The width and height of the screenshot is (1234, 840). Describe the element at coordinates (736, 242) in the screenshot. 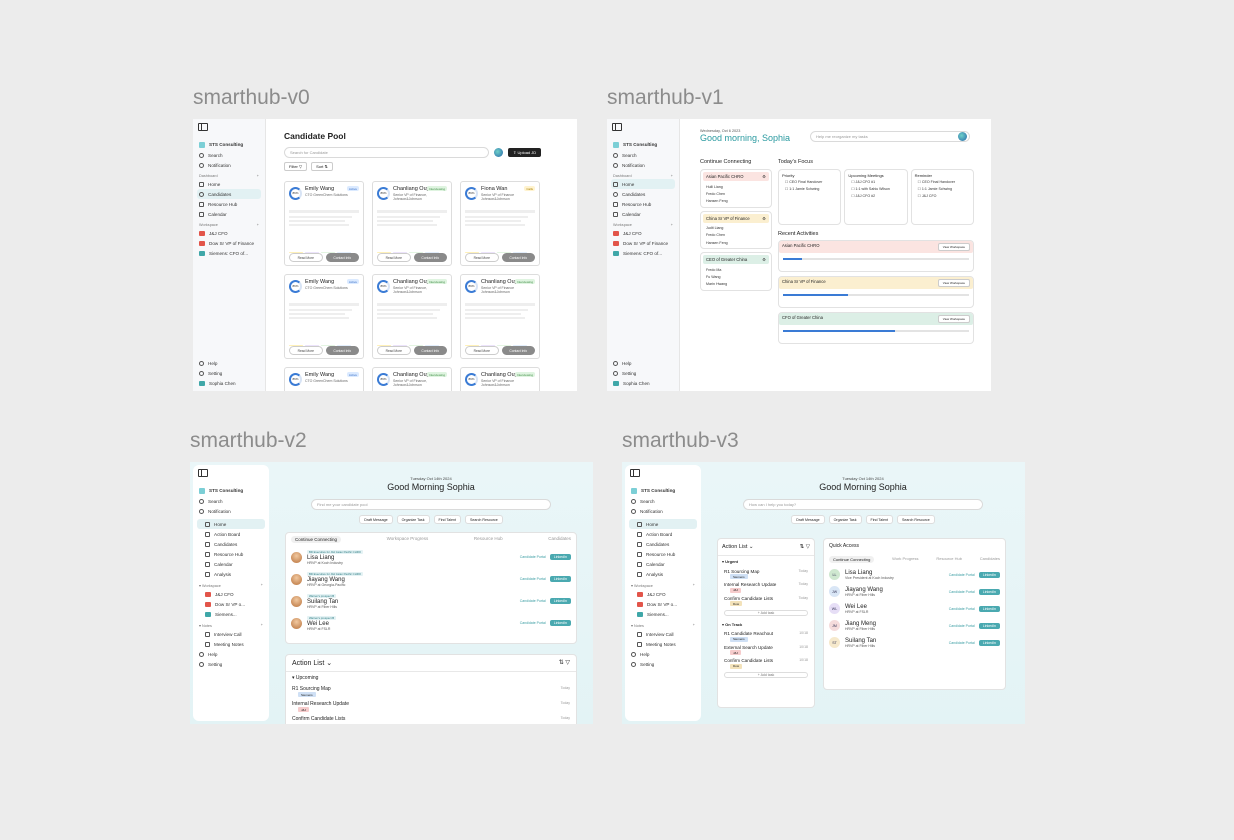

I see `contact-row: Hansen Feng` at that location.